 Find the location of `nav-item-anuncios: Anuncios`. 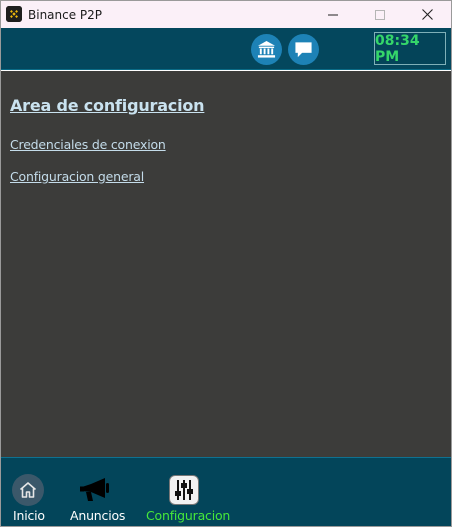

nav-item-anuncios: Anuncios is located at coordinates (96, 492).